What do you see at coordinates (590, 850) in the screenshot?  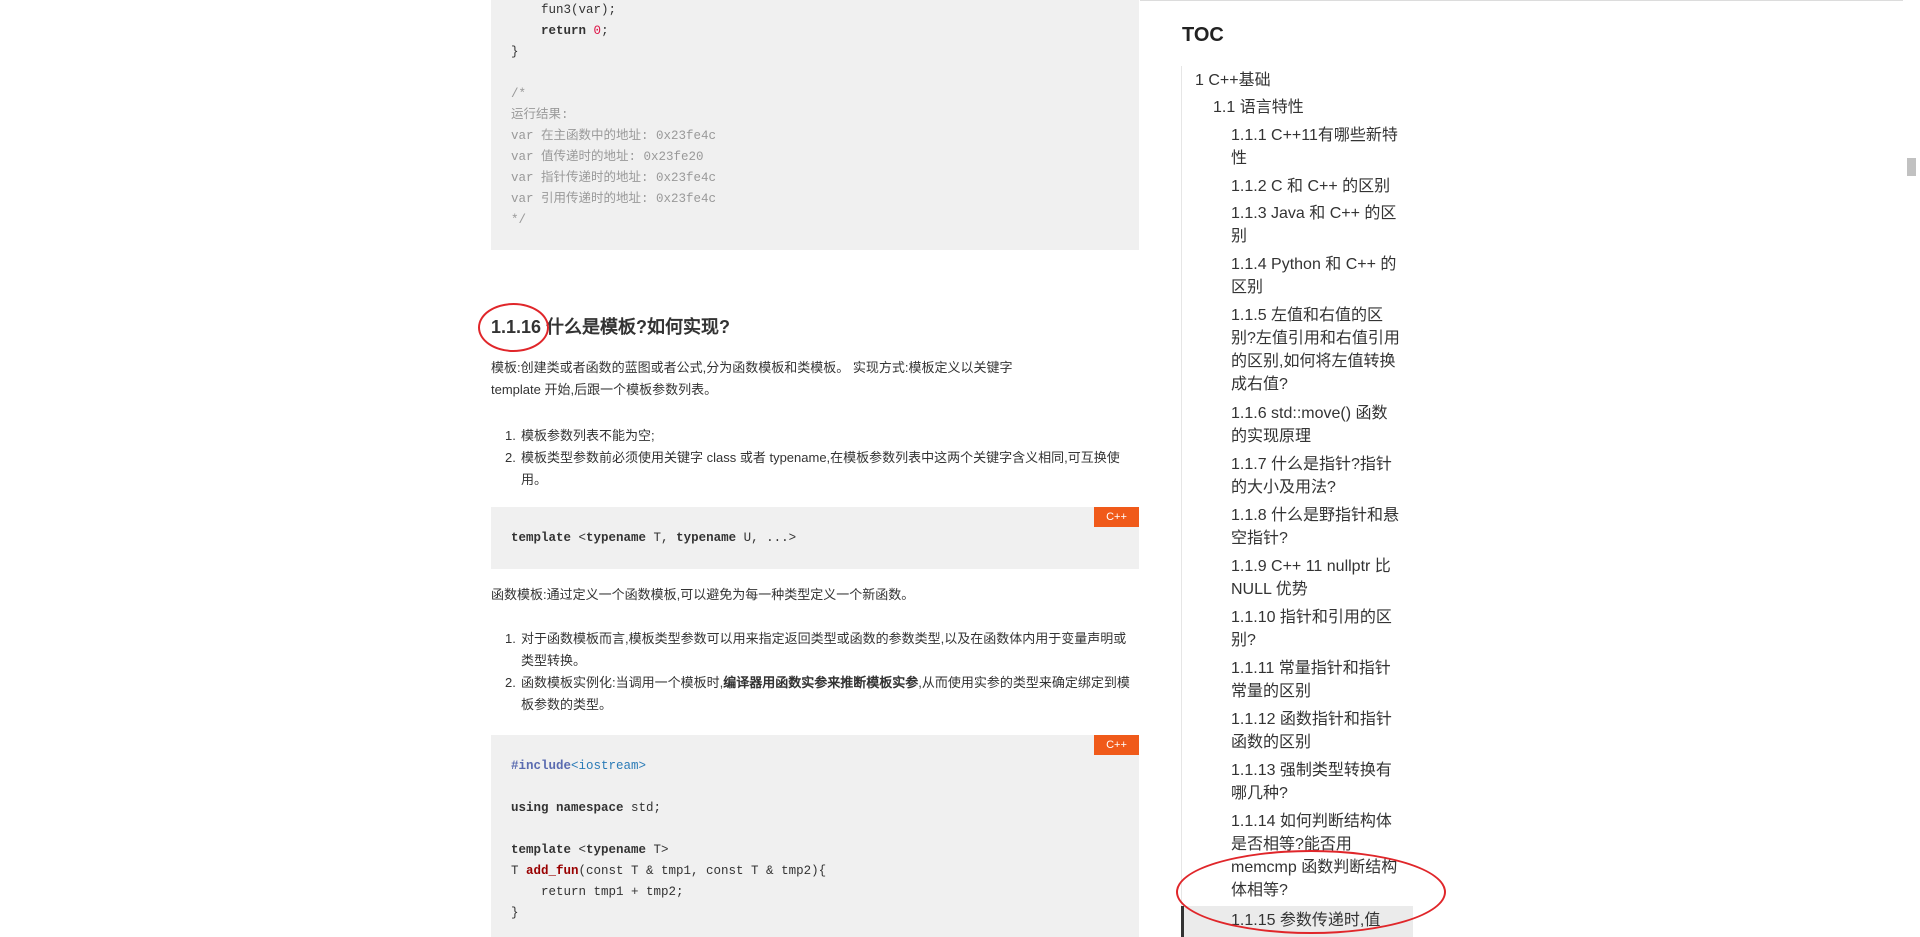 I see `code-line: template <typename T>` at bounding box center [590, 850].